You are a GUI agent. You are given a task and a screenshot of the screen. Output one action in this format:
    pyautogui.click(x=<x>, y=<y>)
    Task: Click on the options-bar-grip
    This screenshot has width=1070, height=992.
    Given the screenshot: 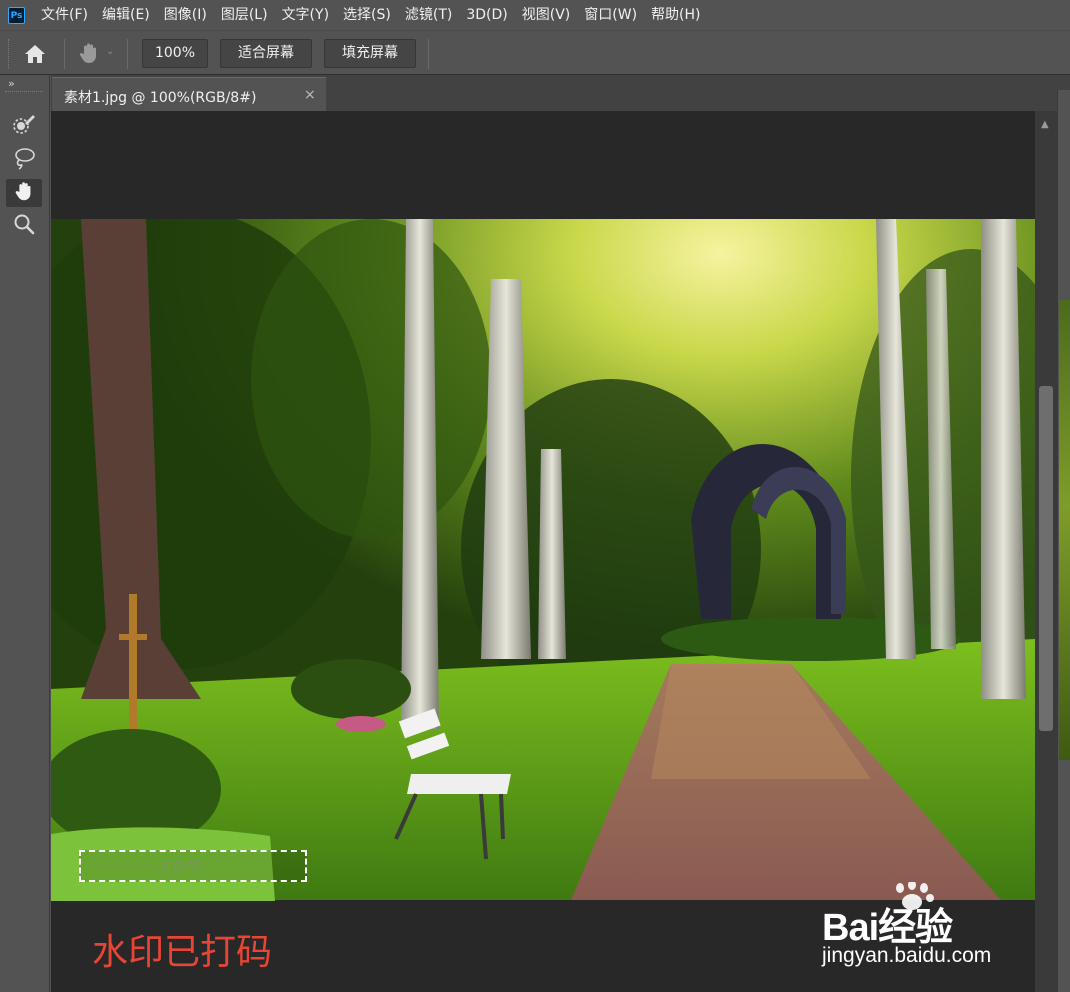 What is the action you would take?
    pyautogui.click(x=10, y=54)
    